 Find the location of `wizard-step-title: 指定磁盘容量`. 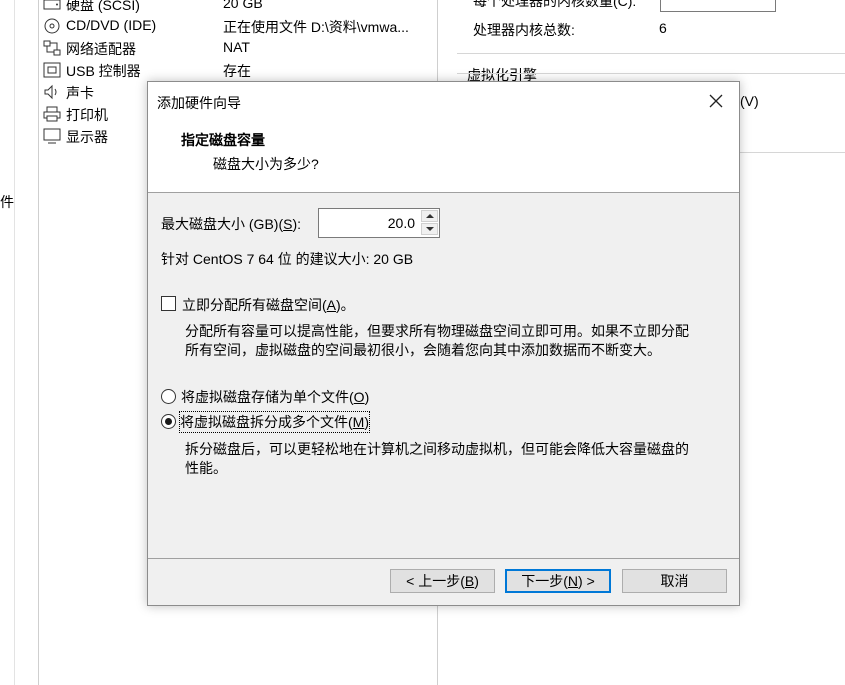

wizard-step-title: 指定磁盘容量 is located at coordinates (223, 140).